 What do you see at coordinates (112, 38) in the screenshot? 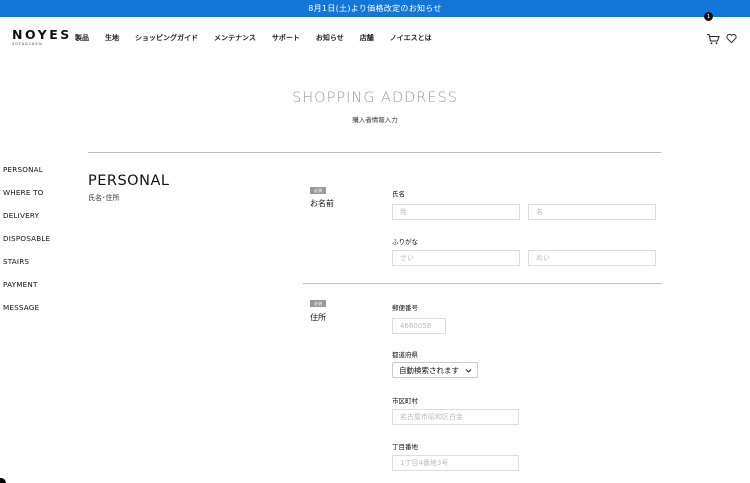
I see `nav-item-fabric: 生地` at bounding box center [112, 38].